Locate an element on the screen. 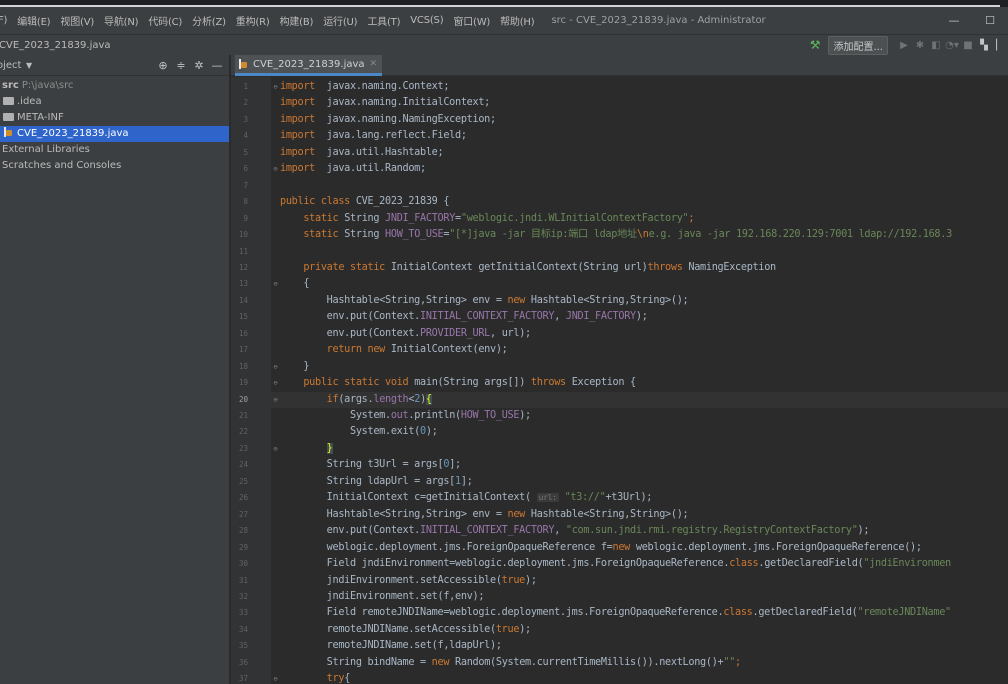 Image resolution: width=1008 pixels, height=684 pixels. gear-icon: ✲ is located at coordinates (199, 65).